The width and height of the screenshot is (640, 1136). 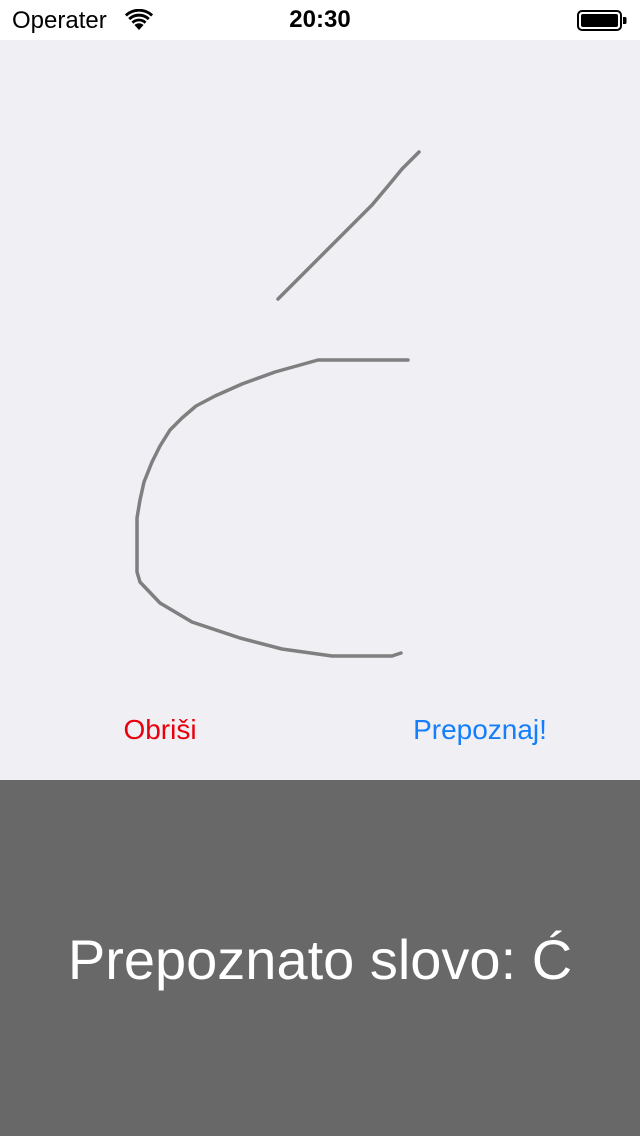 I want to click on status-time: 20:30, so click(x=320, y=19).